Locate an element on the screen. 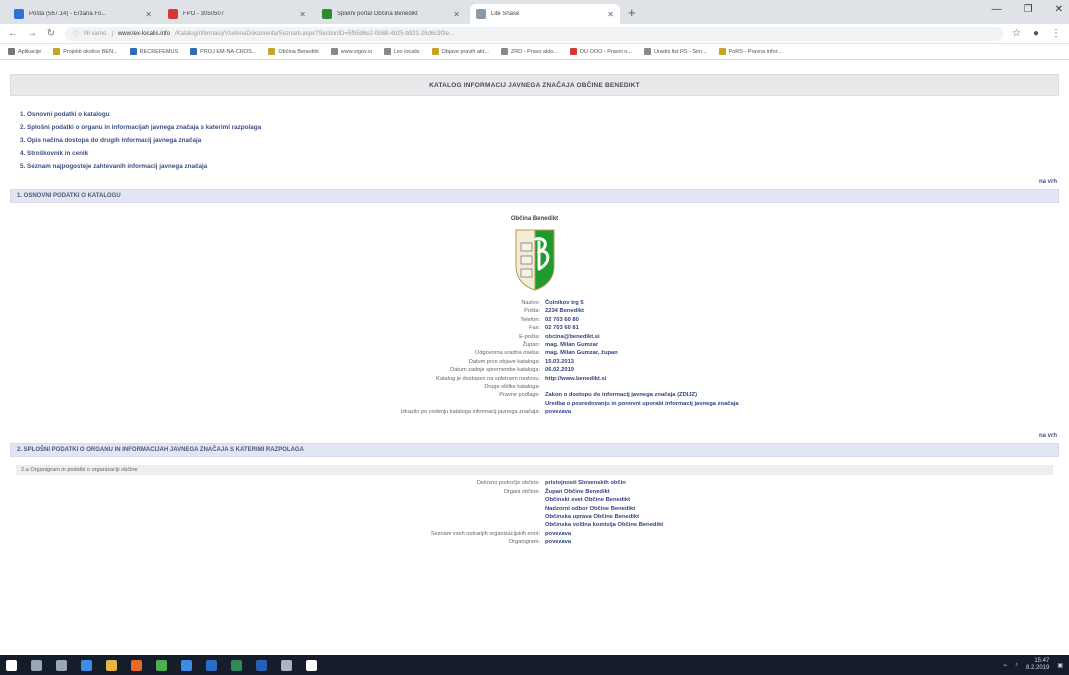 The height and width of the screenshot is (675, 1069). detail-value: pristojnosti Slovenskih občin is located at coordinates (584, 483).